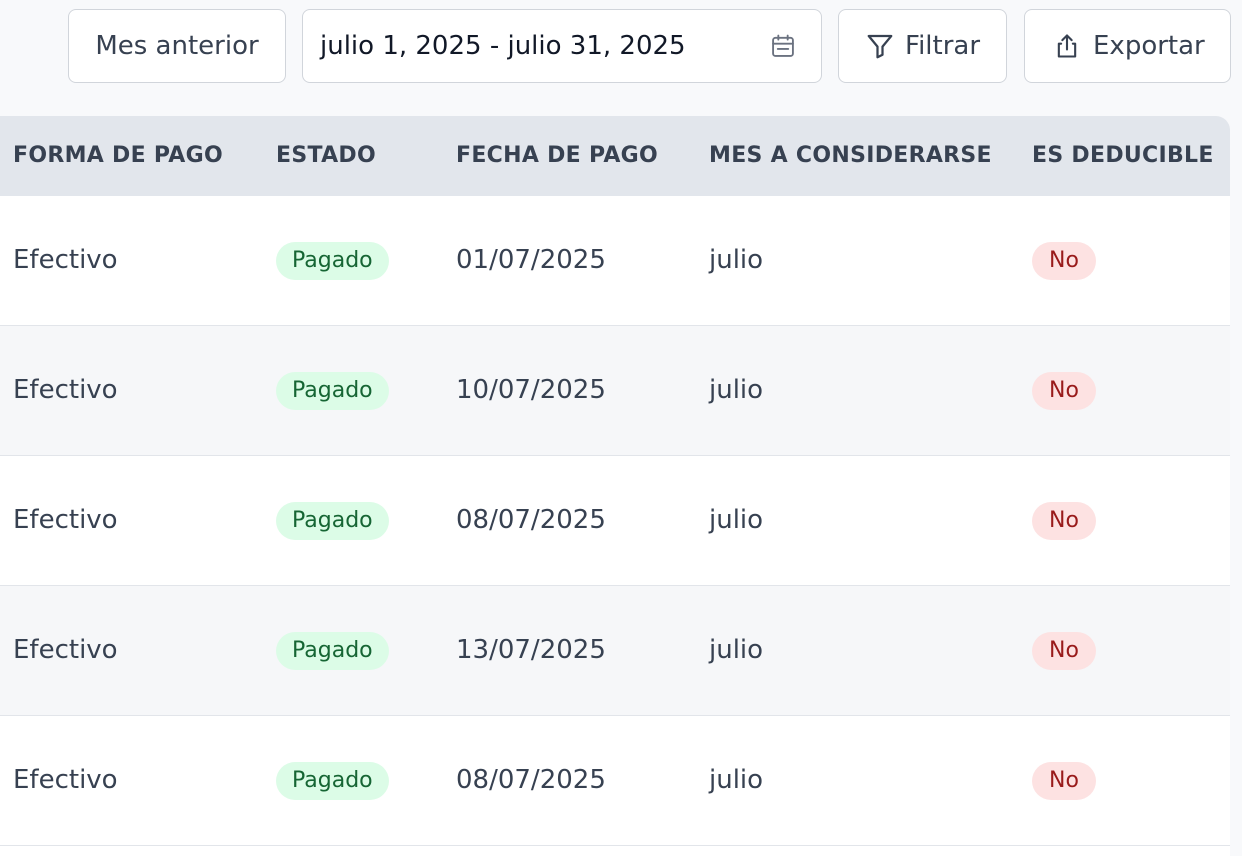 This screenshot has height=856, width=1242. Describe the element at coordinates (531, 260) in the screenshot. I see `cell-fecha-de-pago: 01/07/2025` at that location.